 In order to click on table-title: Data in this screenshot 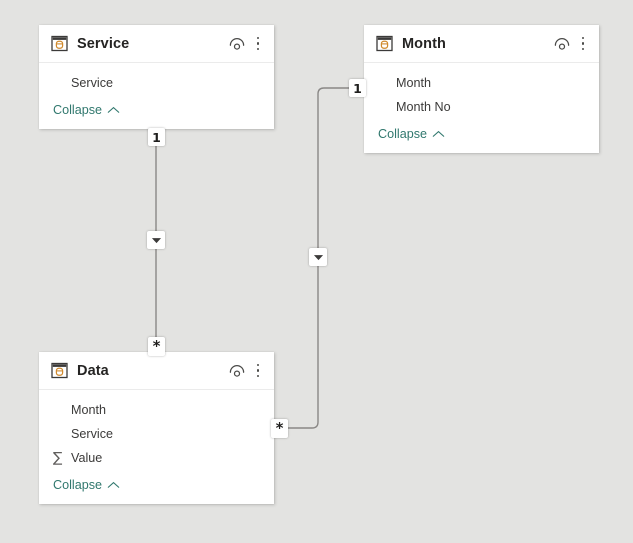, I will do `click(93, 370)`.